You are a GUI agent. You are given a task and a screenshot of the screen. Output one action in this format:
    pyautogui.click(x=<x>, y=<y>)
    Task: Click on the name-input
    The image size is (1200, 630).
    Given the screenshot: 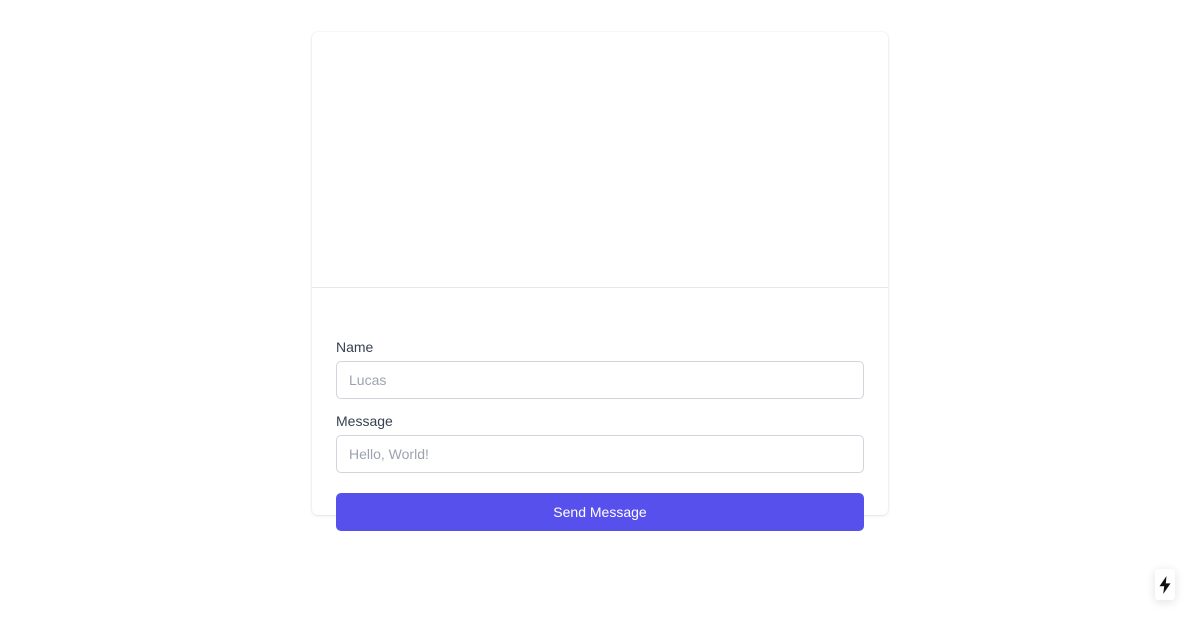 What is the action you would take?
    pyautogui.click(x=600, y=380)
    